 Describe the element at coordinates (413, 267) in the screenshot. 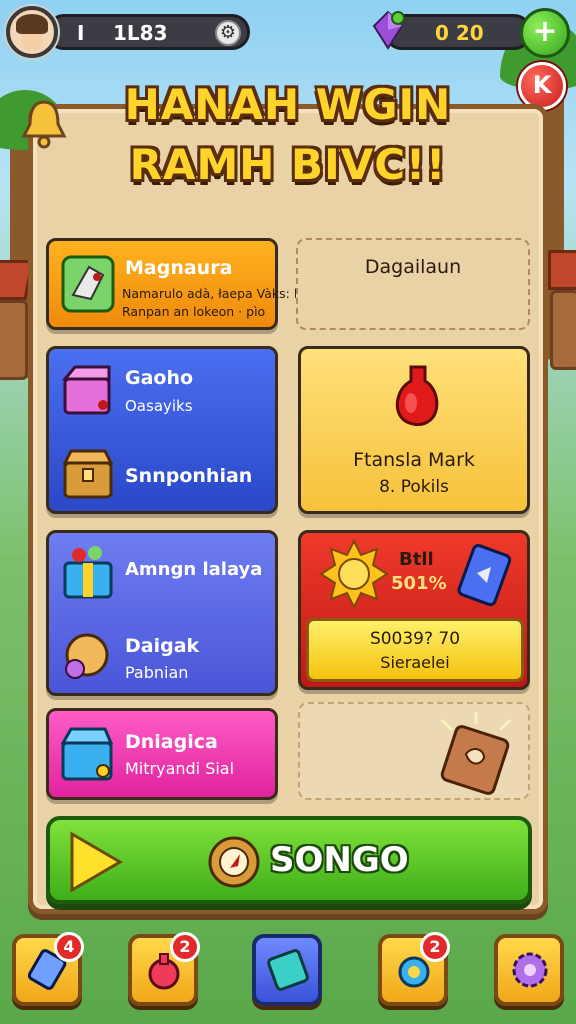

I see `card-title: Dagailaun` at that location.